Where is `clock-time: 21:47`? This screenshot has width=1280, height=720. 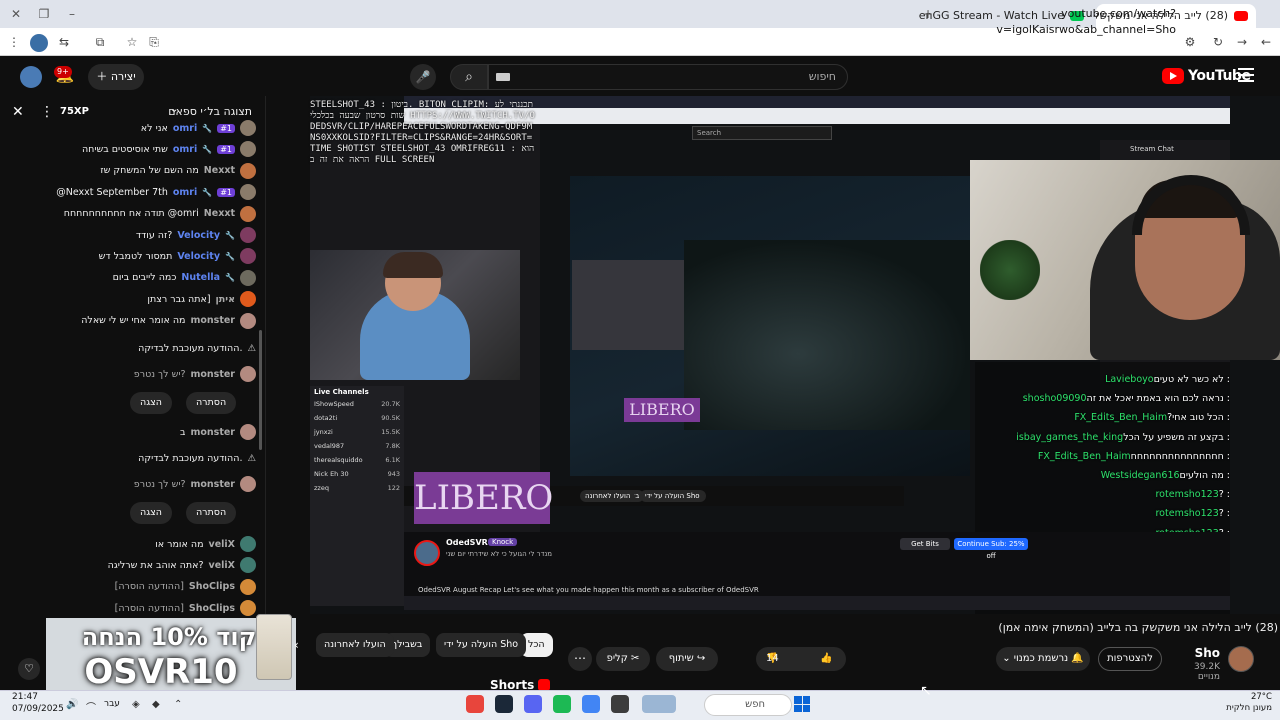
clock-time: 21:47 is located at coordinates (25, 697).